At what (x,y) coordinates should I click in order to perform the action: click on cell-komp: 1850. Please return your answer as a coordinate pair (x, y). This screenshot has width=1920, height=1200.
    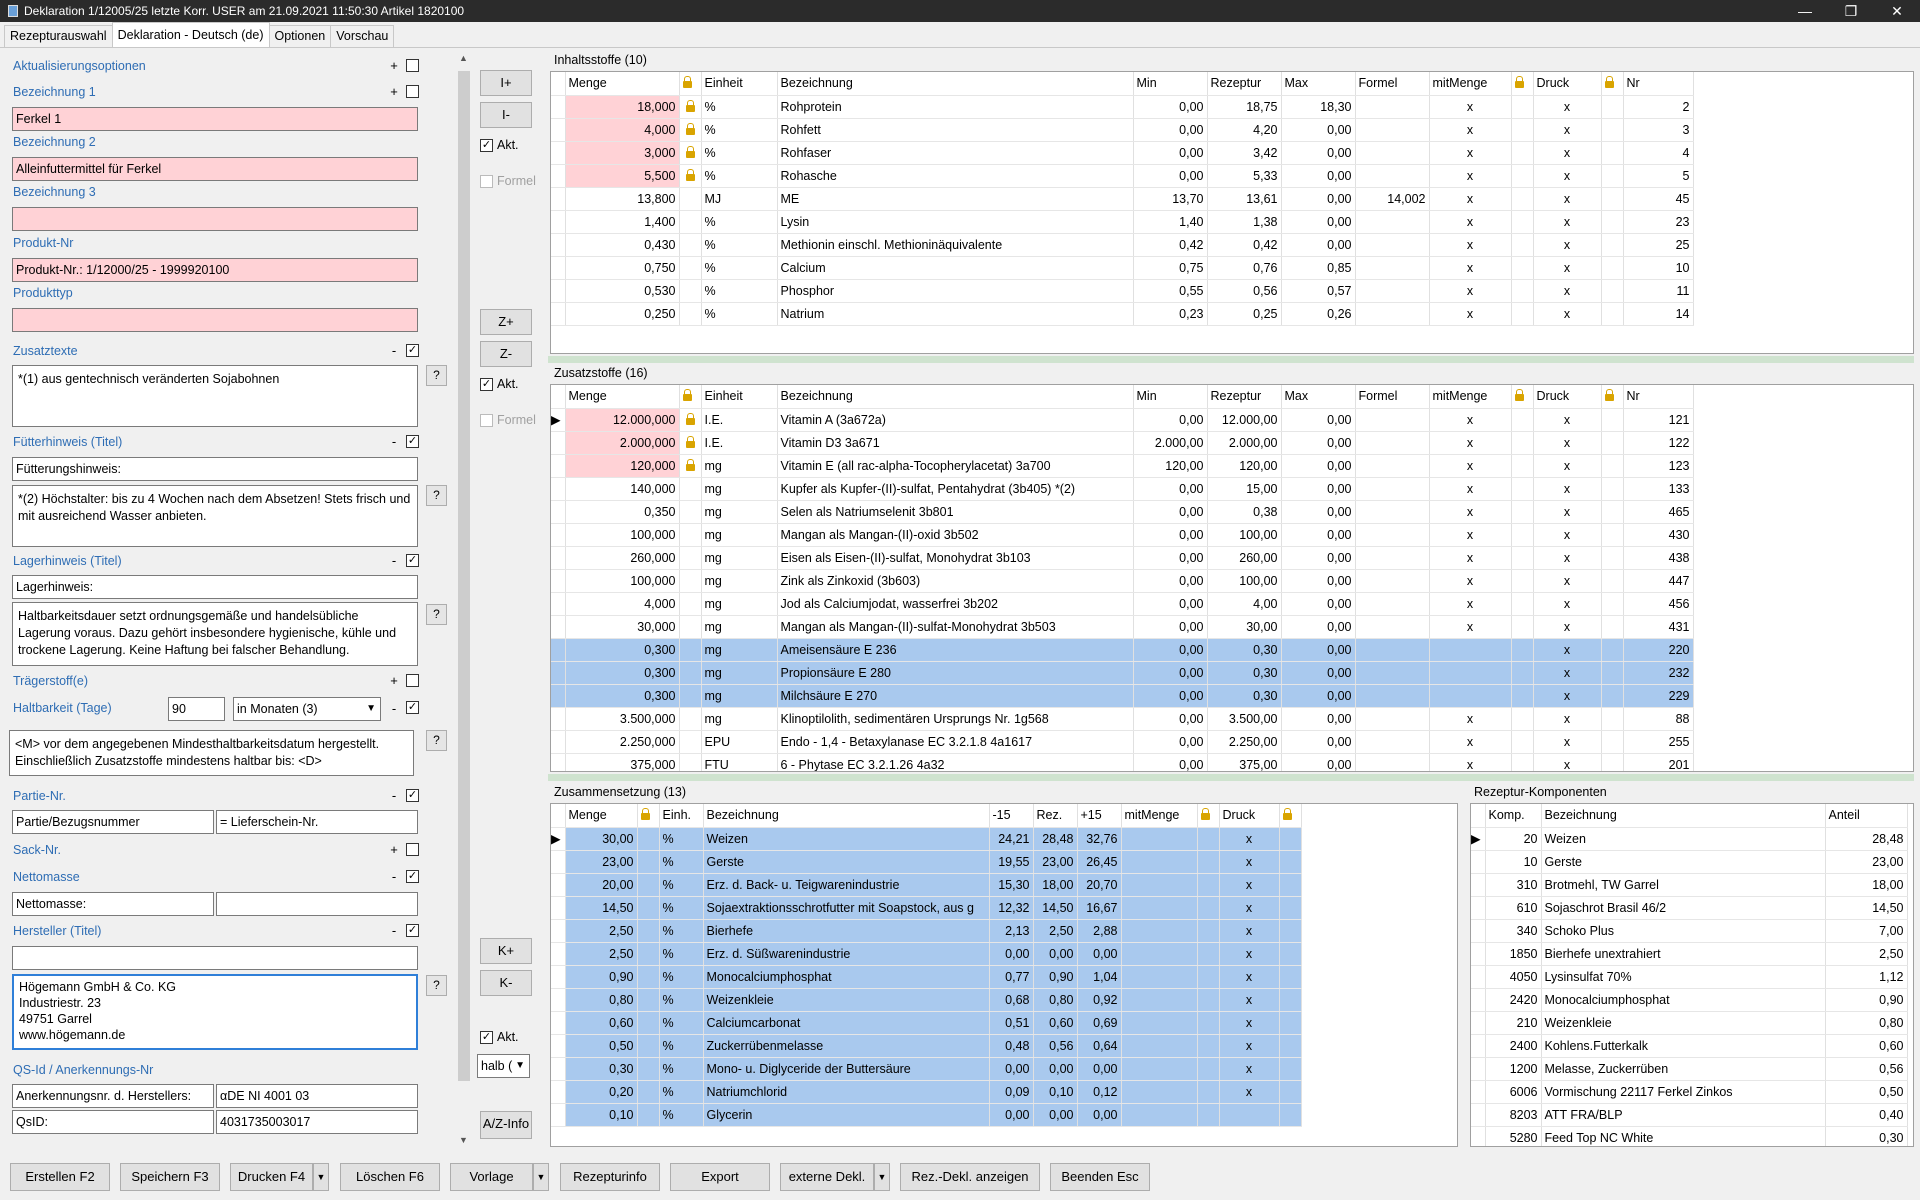
    Looking at the image, I should click on (1513, 954).